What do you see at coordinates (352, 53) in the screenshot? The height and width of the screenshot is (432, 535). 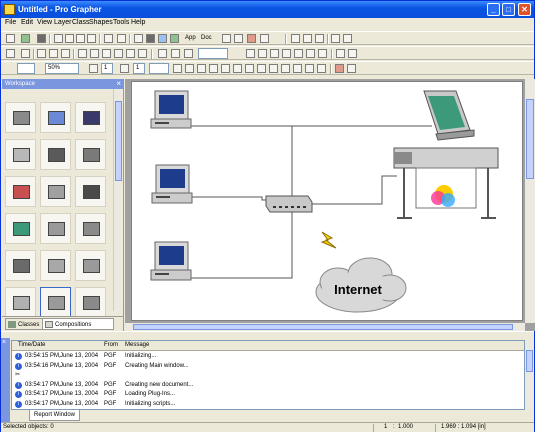 I see `line-color-icon` at bounding box center [352, 53].